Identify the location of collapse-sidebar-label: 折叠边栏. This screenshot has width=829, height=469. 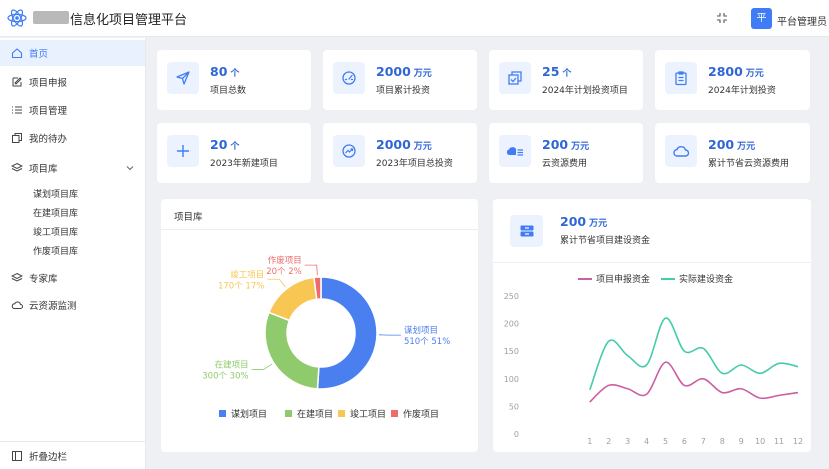
(48, 457).